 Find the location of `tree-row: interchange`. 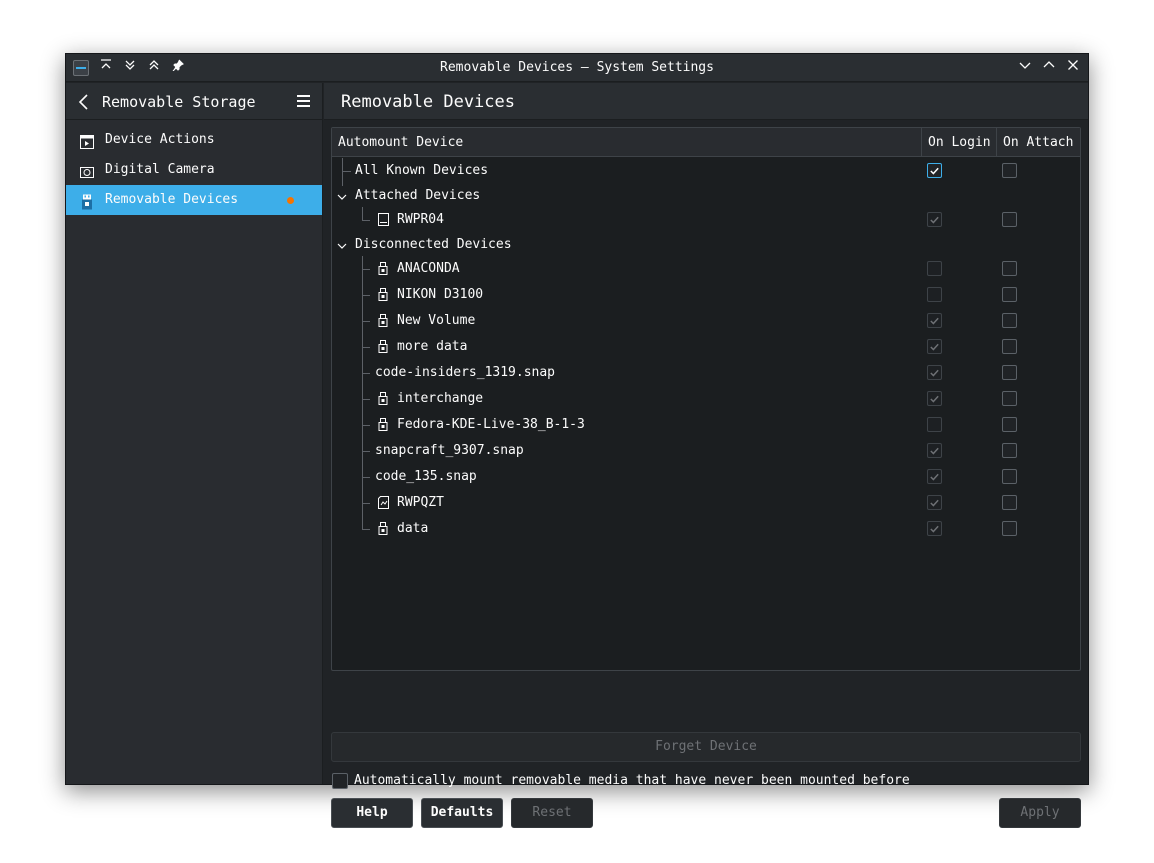

tree-row: interchange is located at coordinates (706, 399).